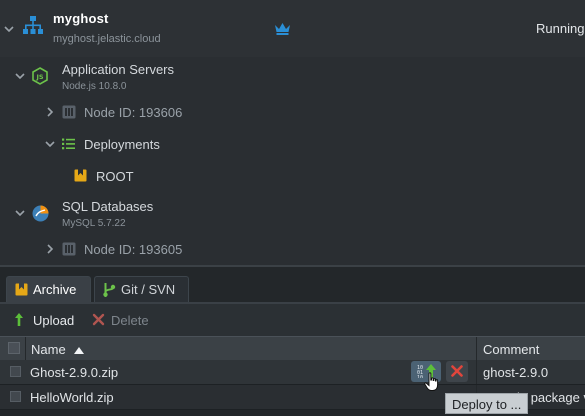 The image size is (585, 416). I want to click on tree-node-deployments: Deployments, so click(292, 144).